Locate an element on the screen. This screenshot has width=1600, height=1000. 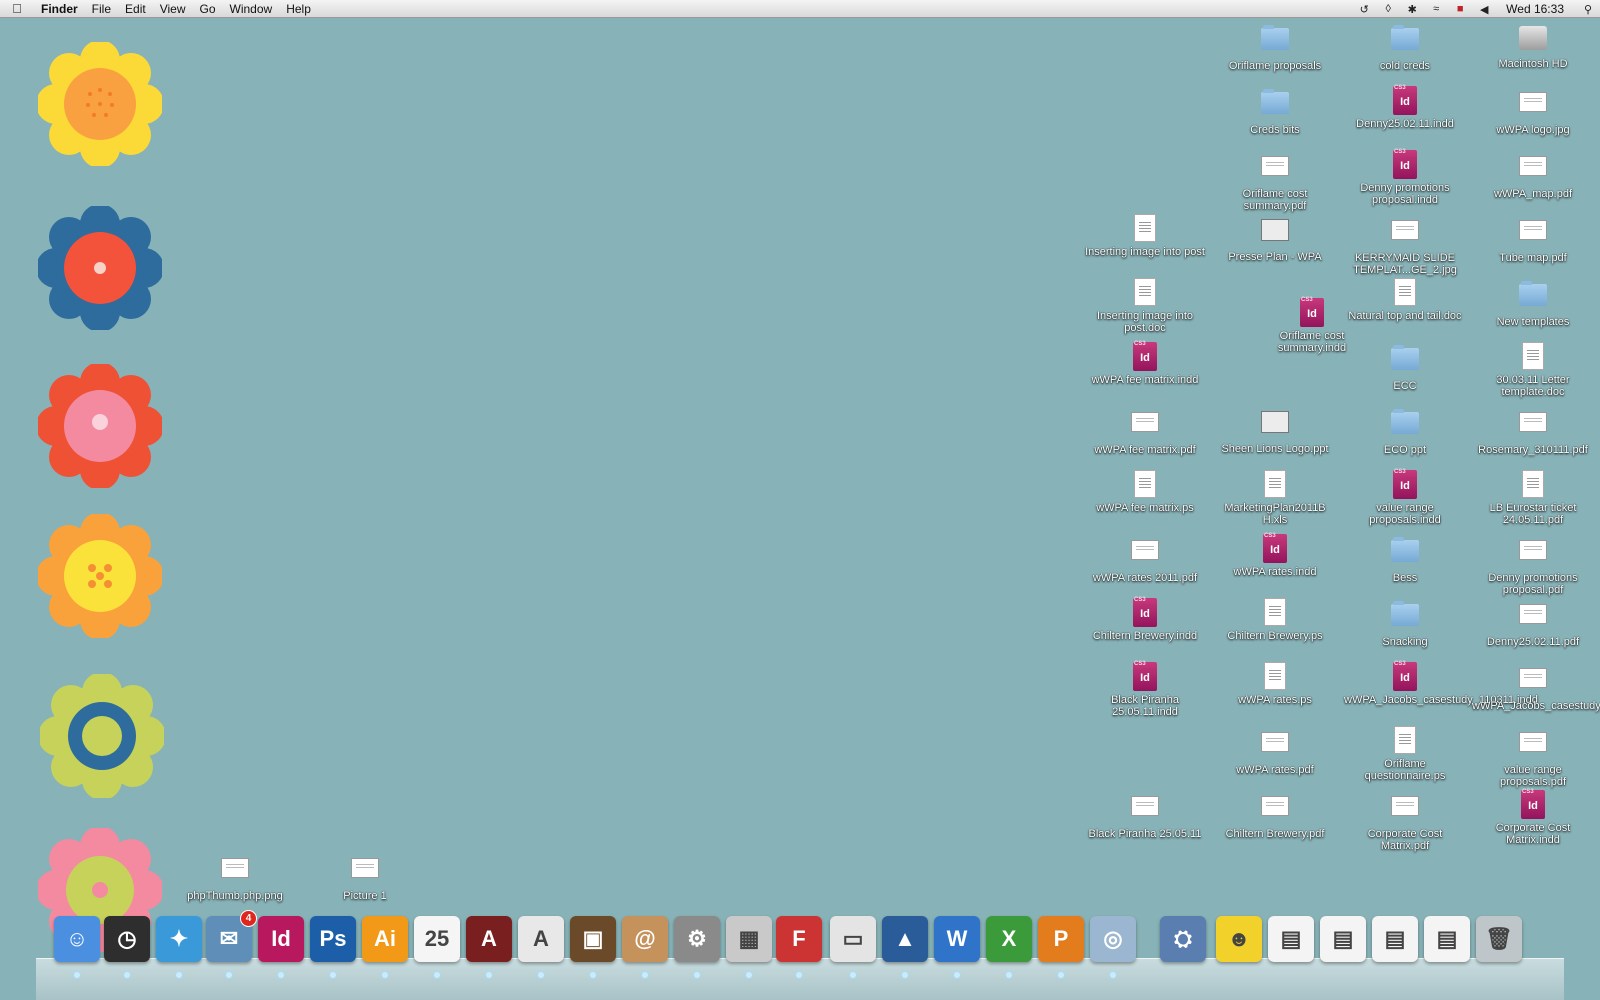
desktop-icon: Picture 1 is located at coordinates (365, 877).